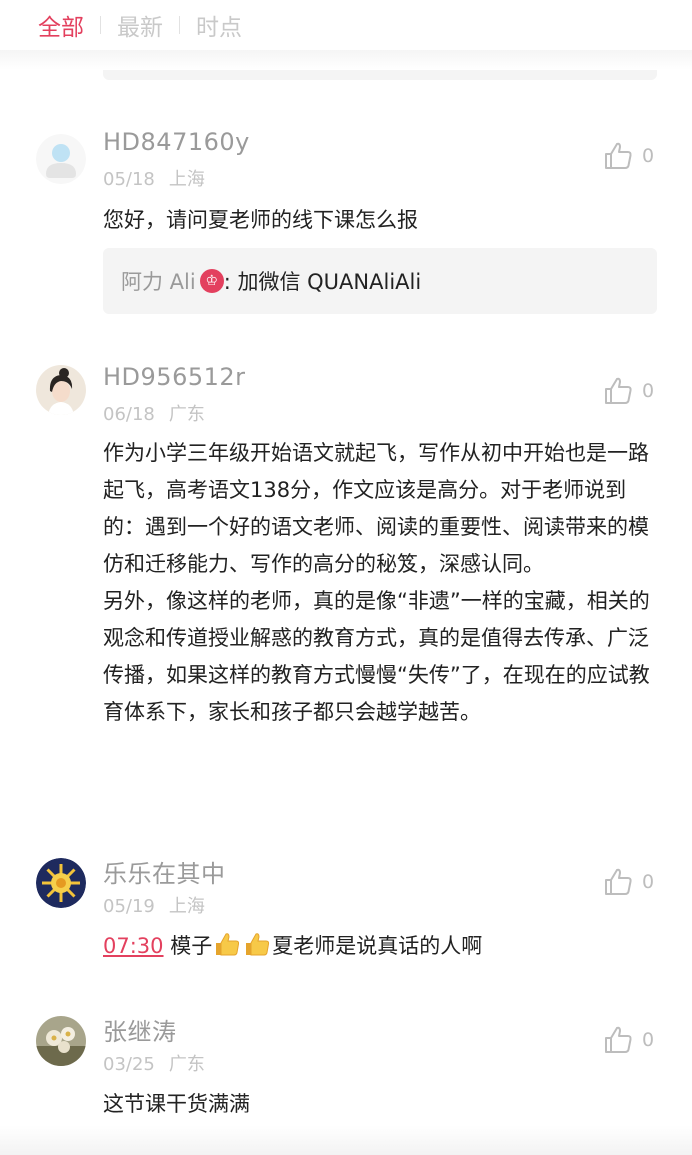  Describe the element at coordinates (377, 946) in the screenshot. I see `comment-text-part: 夏老师是说真话的人啊` at that location.